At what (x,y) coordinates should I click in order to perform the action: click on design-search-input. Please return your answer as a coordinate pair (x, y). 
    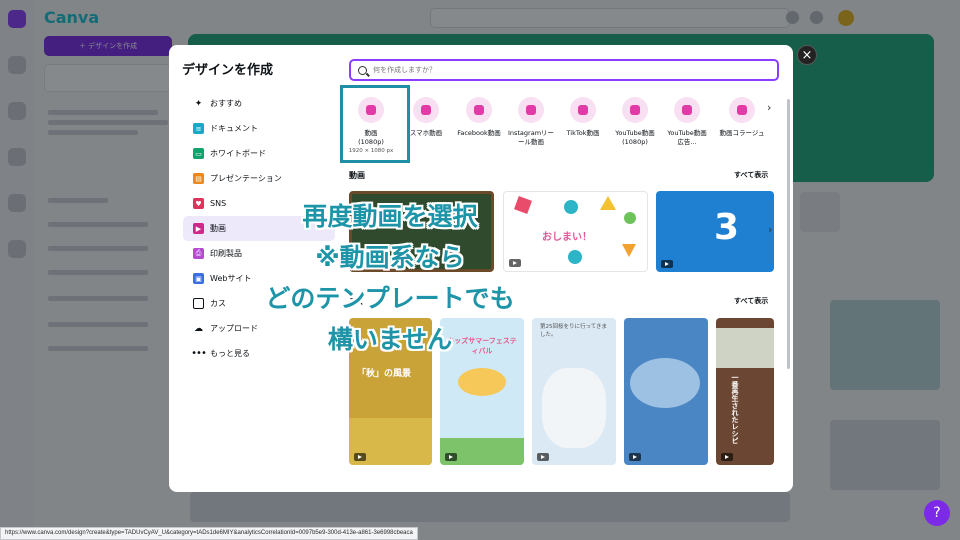
    Looking at the image, I should click on (563, 70).